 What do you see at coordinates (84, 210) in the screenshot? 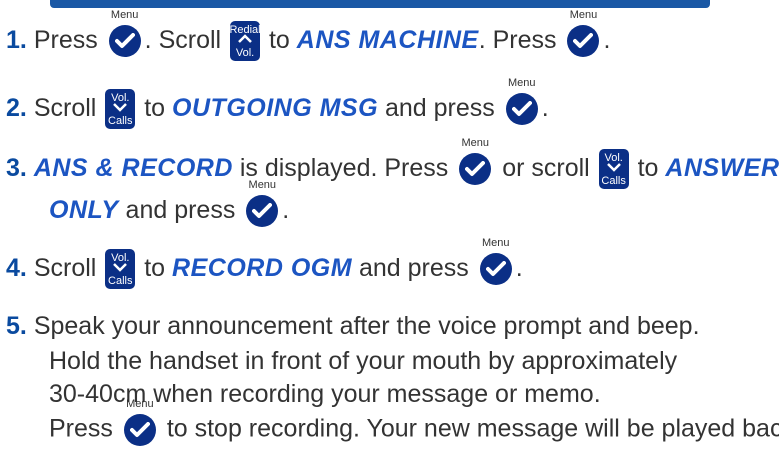
I see `lcd-text: ONLY` at bounding box center [84, 210].